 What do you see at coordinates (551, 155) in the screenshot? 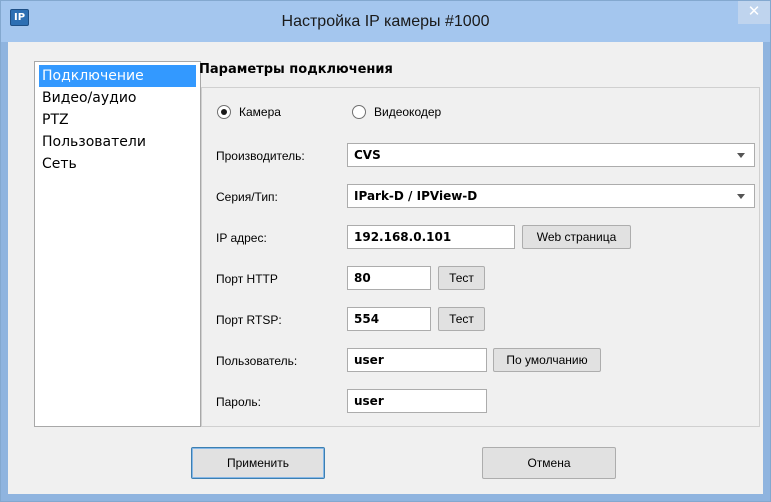
I see `manufacturer-select: CVS` at bounding box center [551, 155].